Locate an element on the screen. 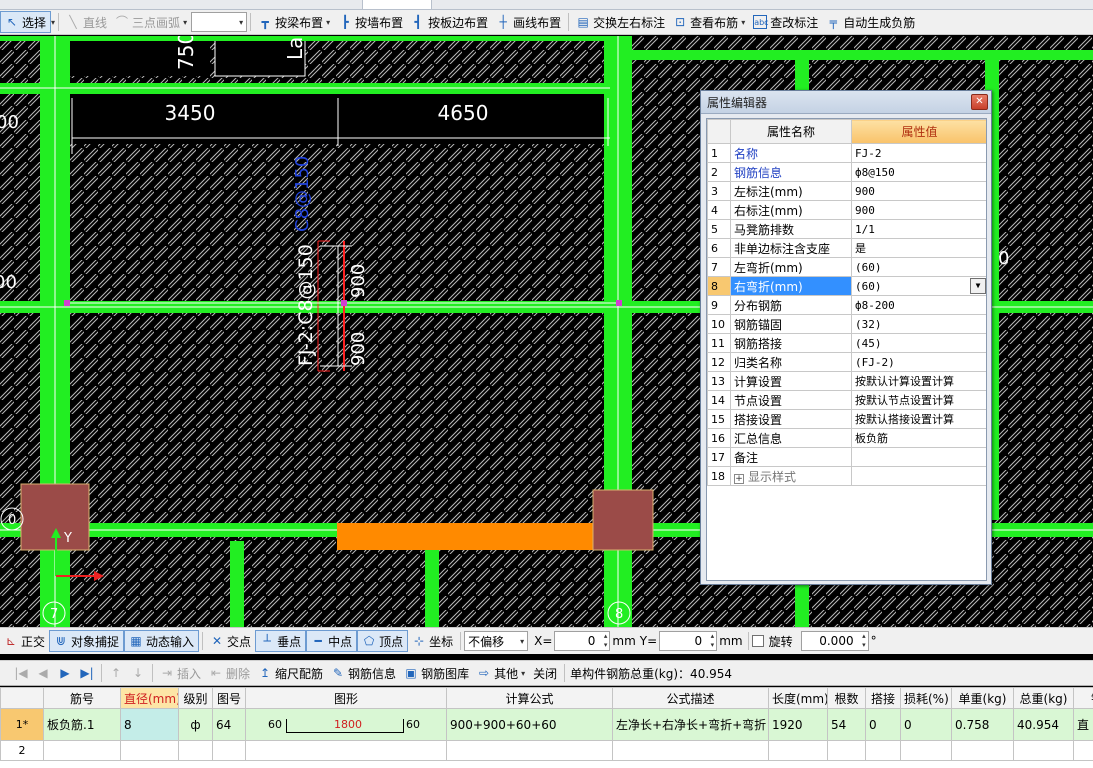  midpoint-icon: ━ is located at coordinates (318, 641).